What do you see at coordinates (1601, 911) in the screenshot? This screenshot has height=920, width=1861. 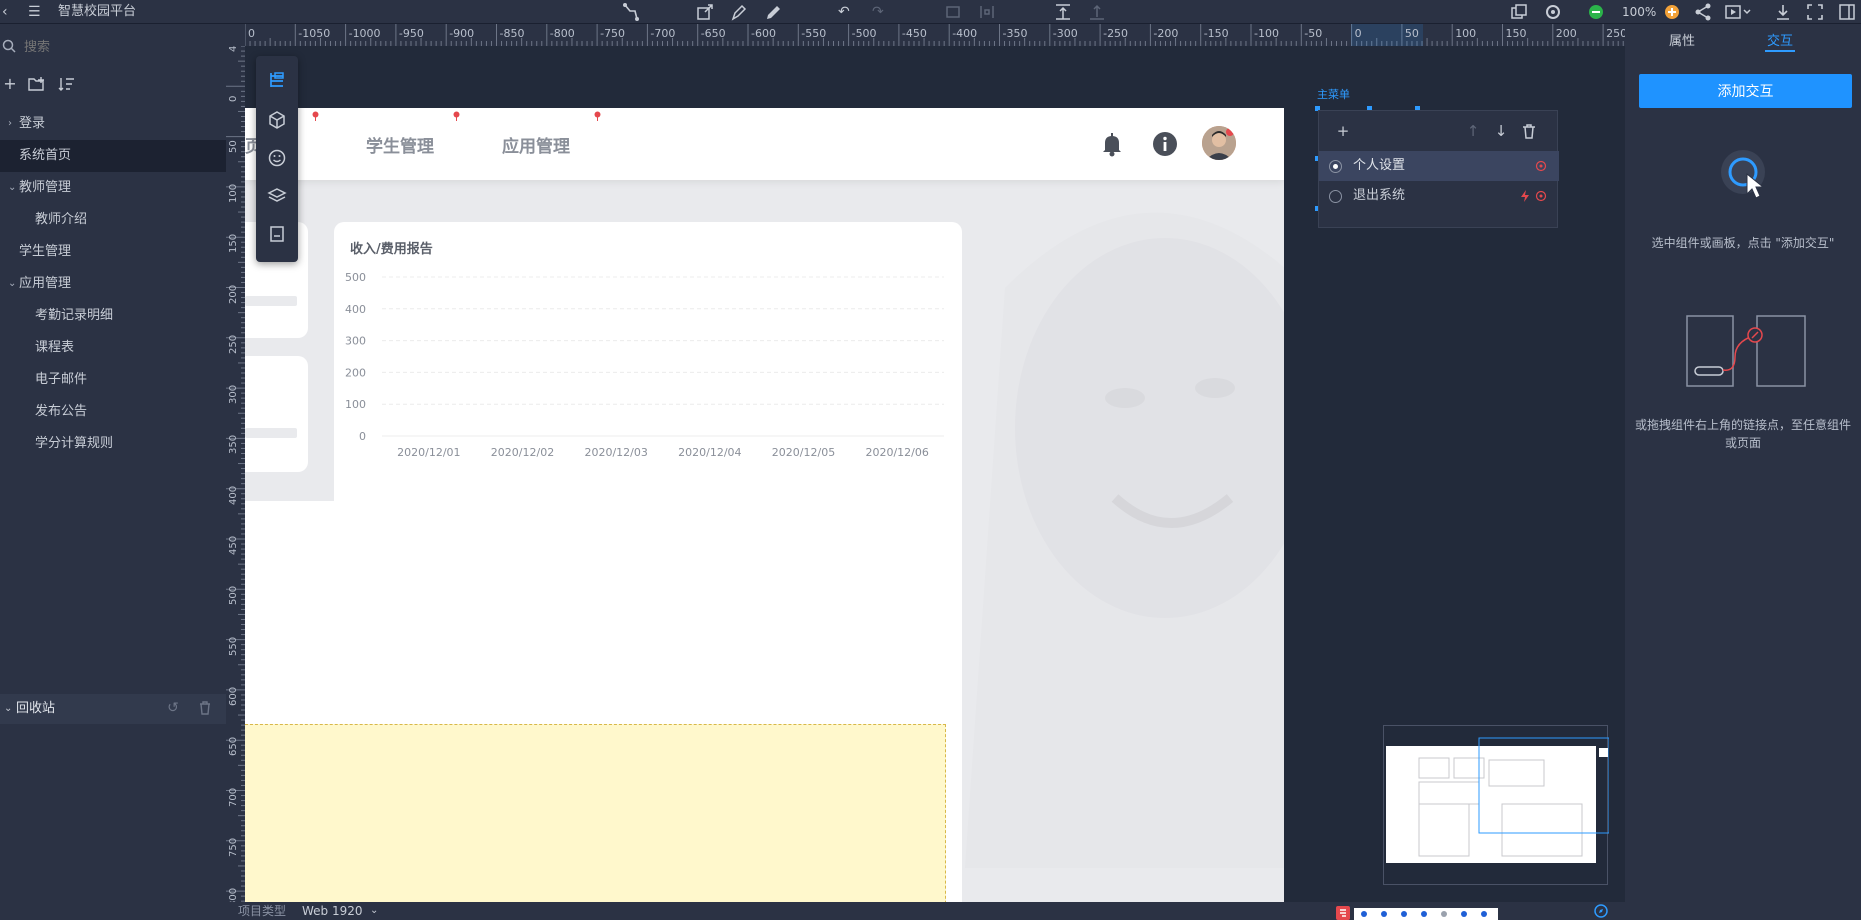 I see `compass-icon` at bounding box center [1601, 911].